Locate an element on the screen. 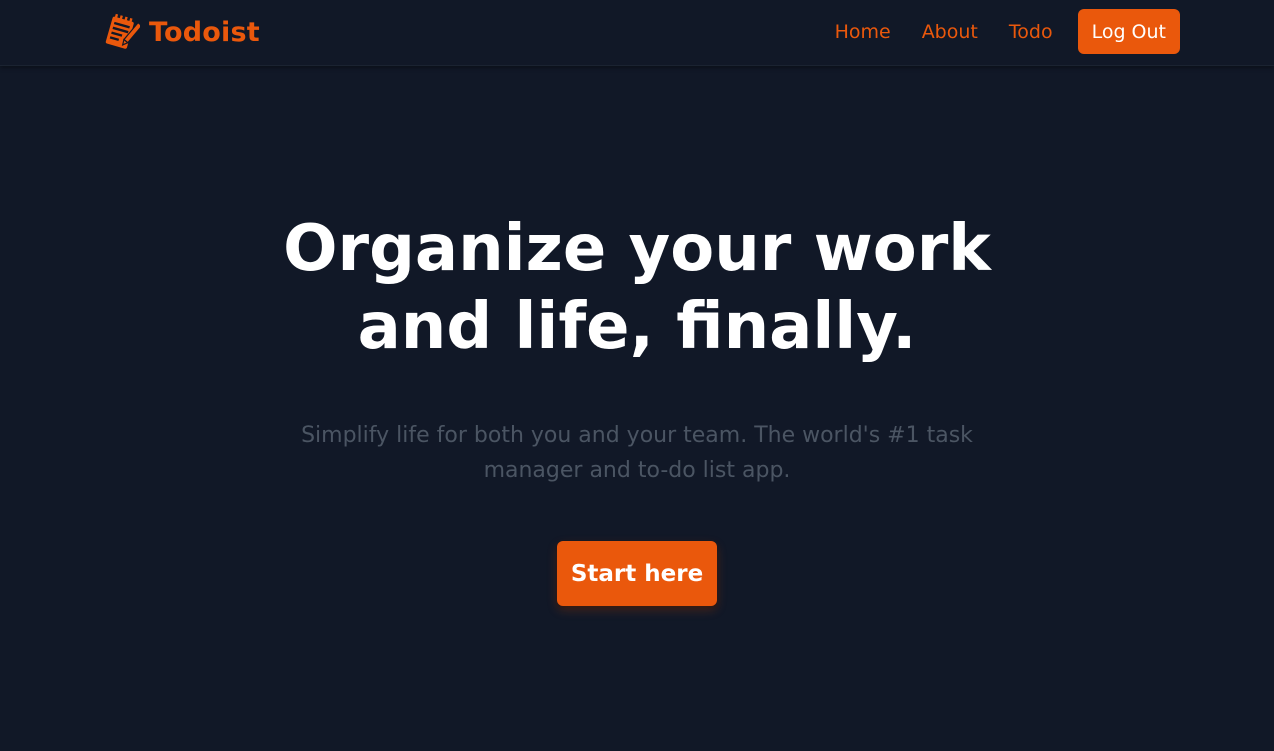 The width and height of the screenshot is (1274, 751). nav-link-home: Home is located at coordinates (863, 32).